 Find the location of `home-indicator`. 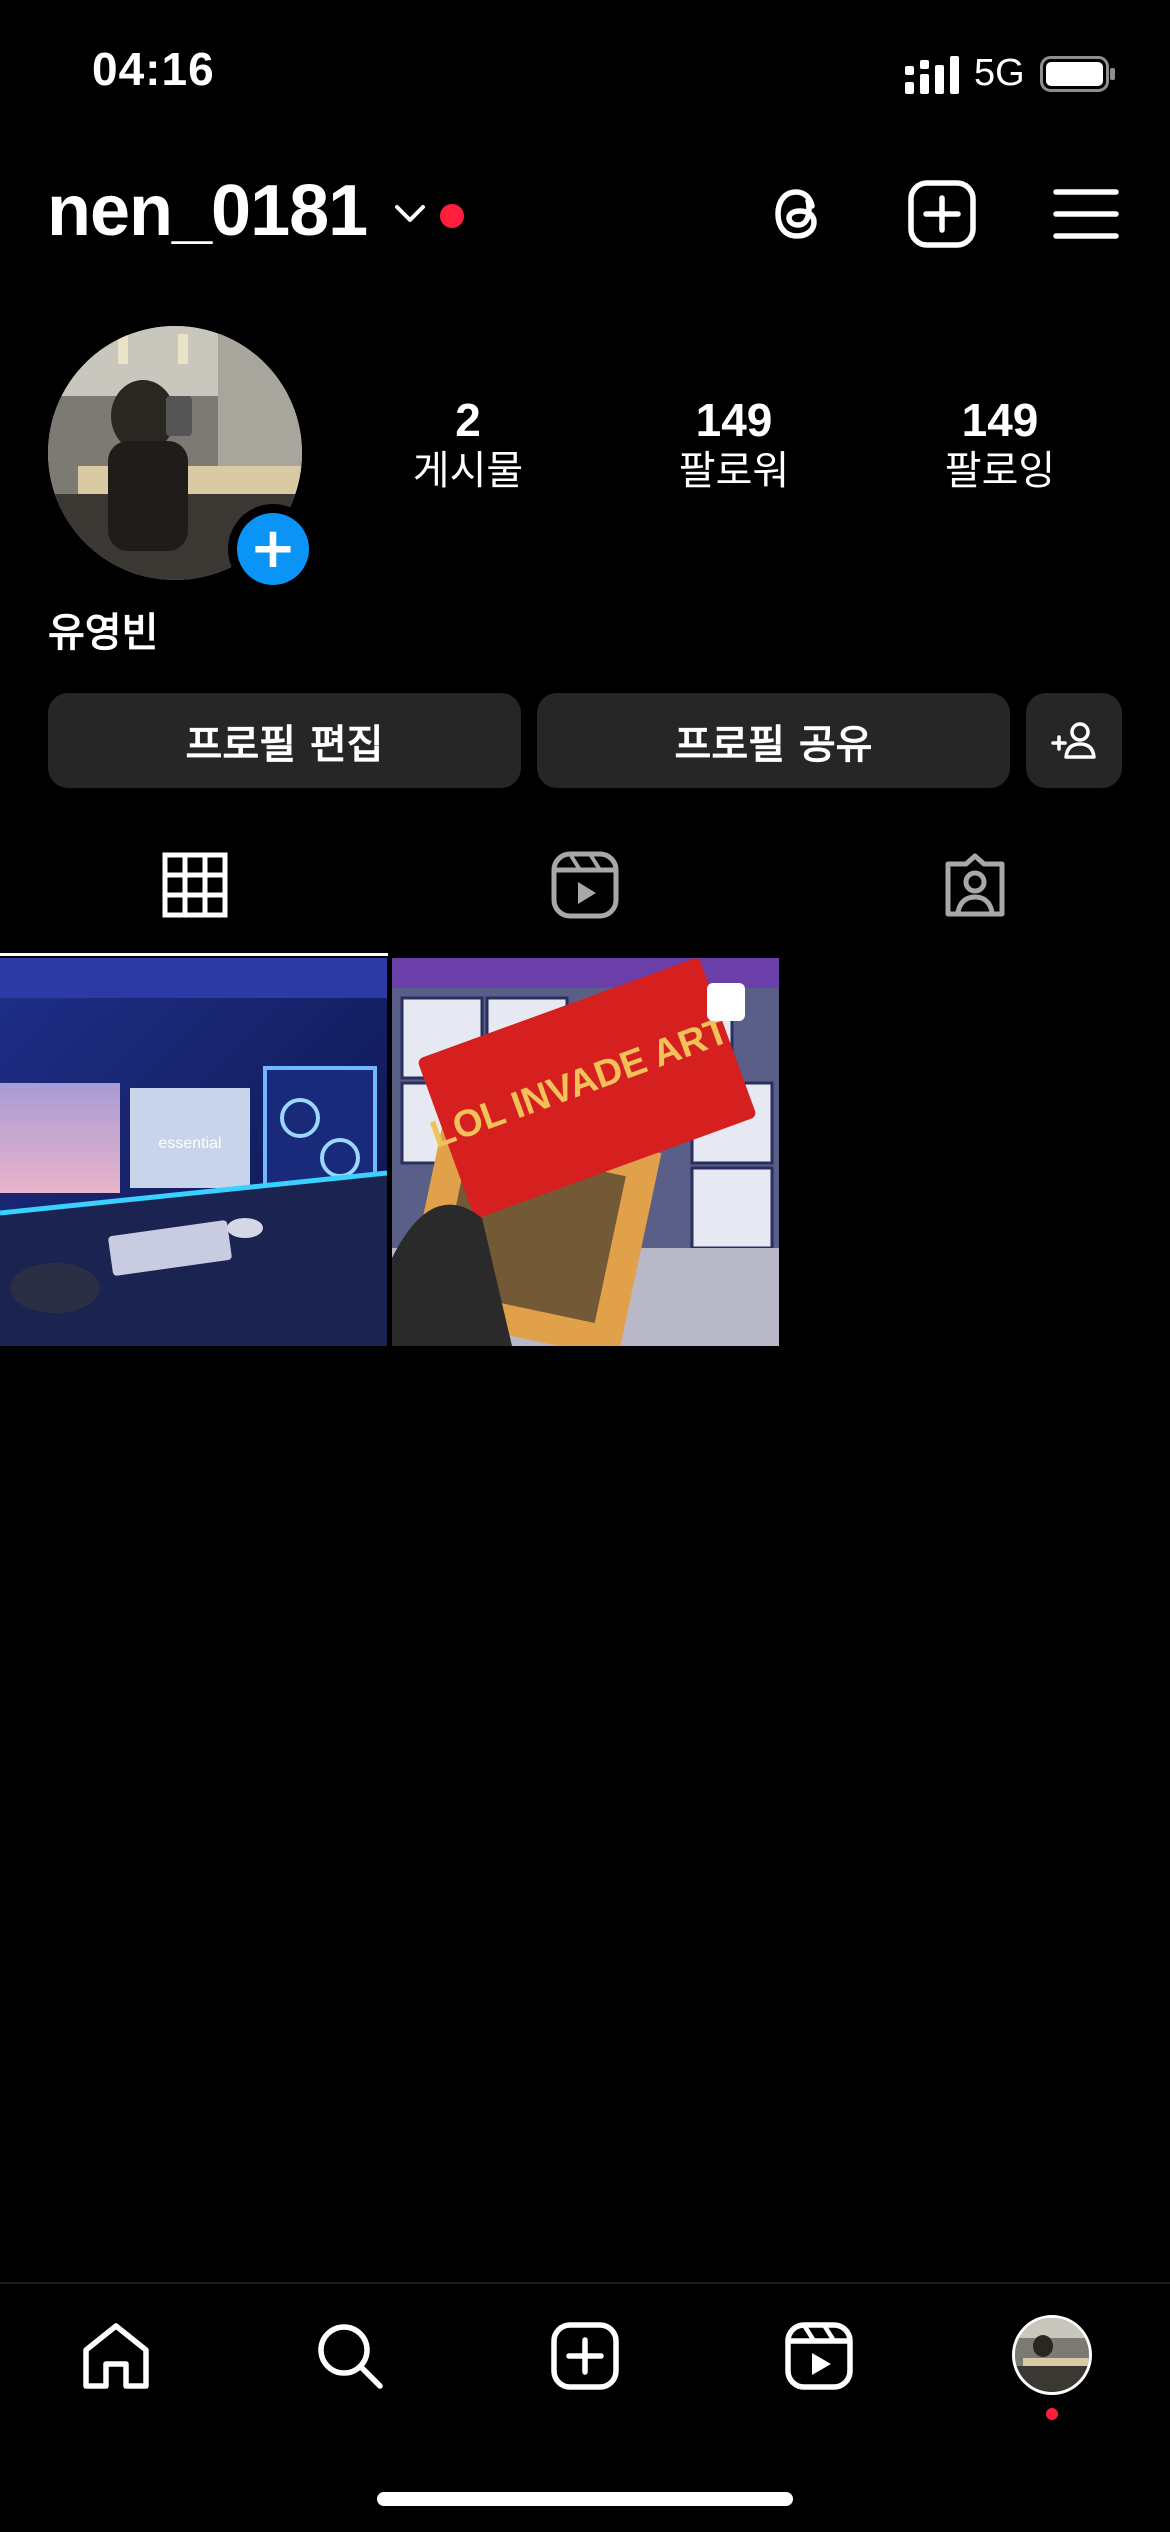

home-indicator is located at coordinates (585, 2499).